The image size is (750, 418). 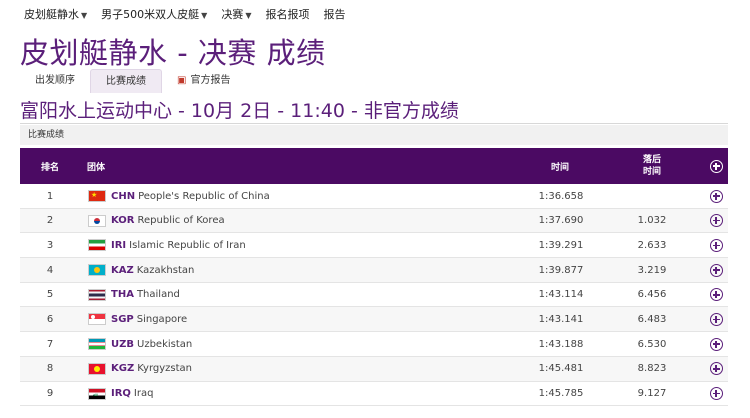 I want to click on behind-cell: 6.530, so click(x=652, y=344).